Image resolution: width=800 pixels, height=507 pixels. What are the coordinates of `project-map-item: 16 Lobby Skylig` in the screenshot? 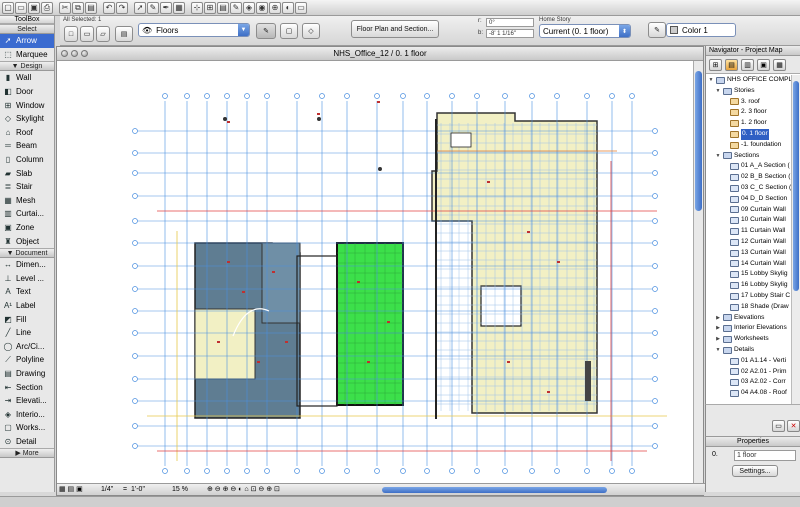 It's located at (749, 285).